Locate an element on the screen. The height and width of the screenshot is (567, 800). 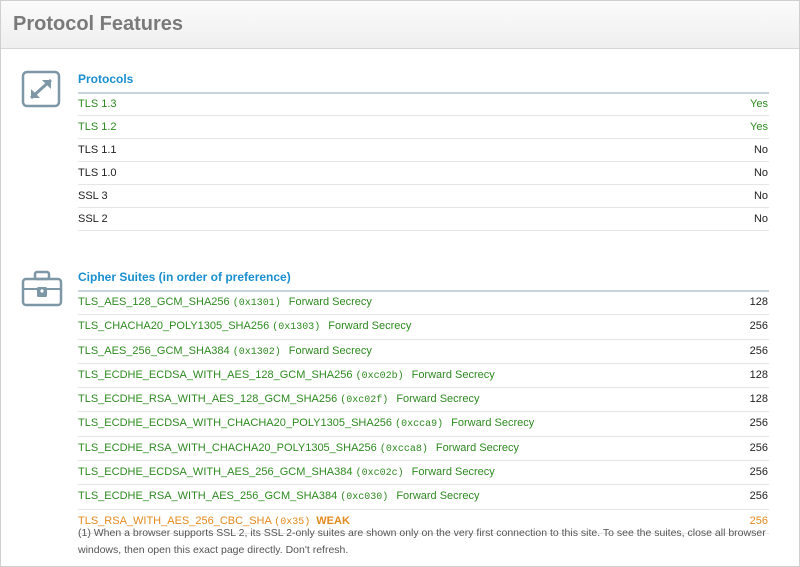
page-title: Protocol Features is located at coordinates (98, 24).